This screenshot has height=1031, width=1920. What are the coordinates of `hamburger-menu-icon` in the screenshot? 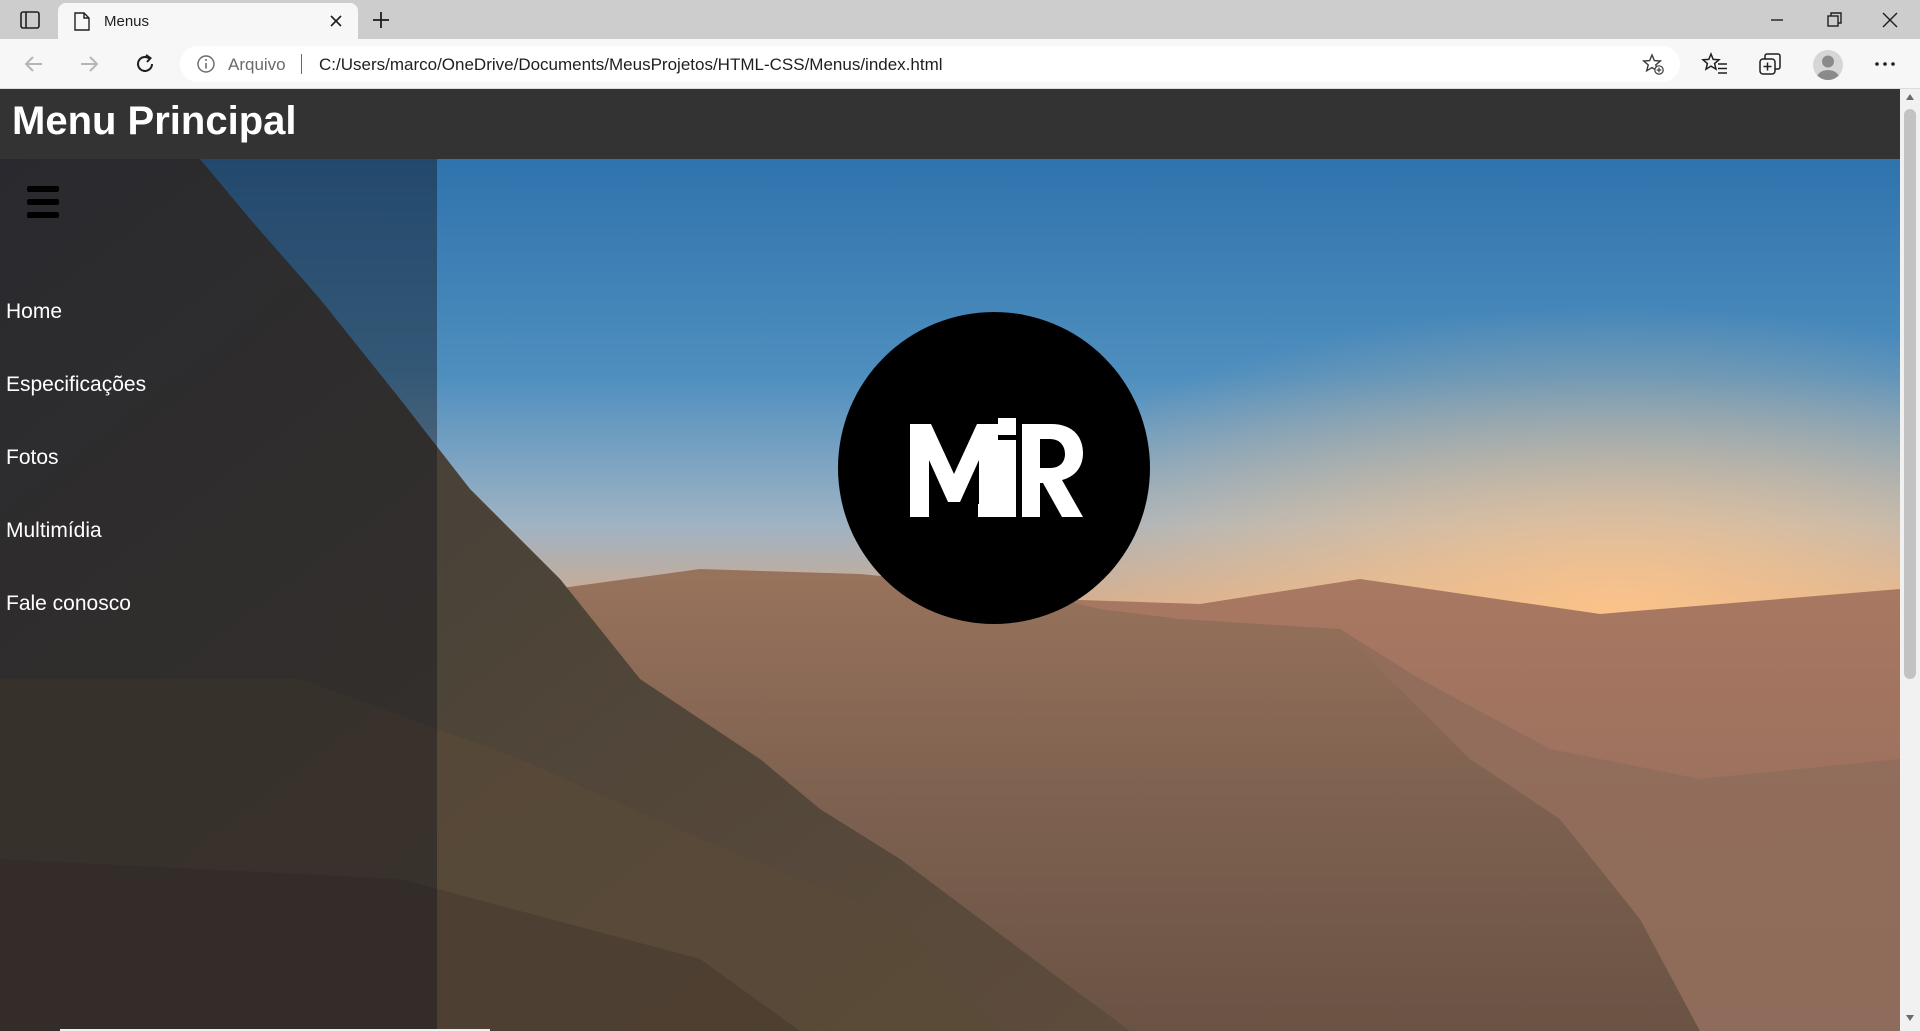 It's located at (43, 203).